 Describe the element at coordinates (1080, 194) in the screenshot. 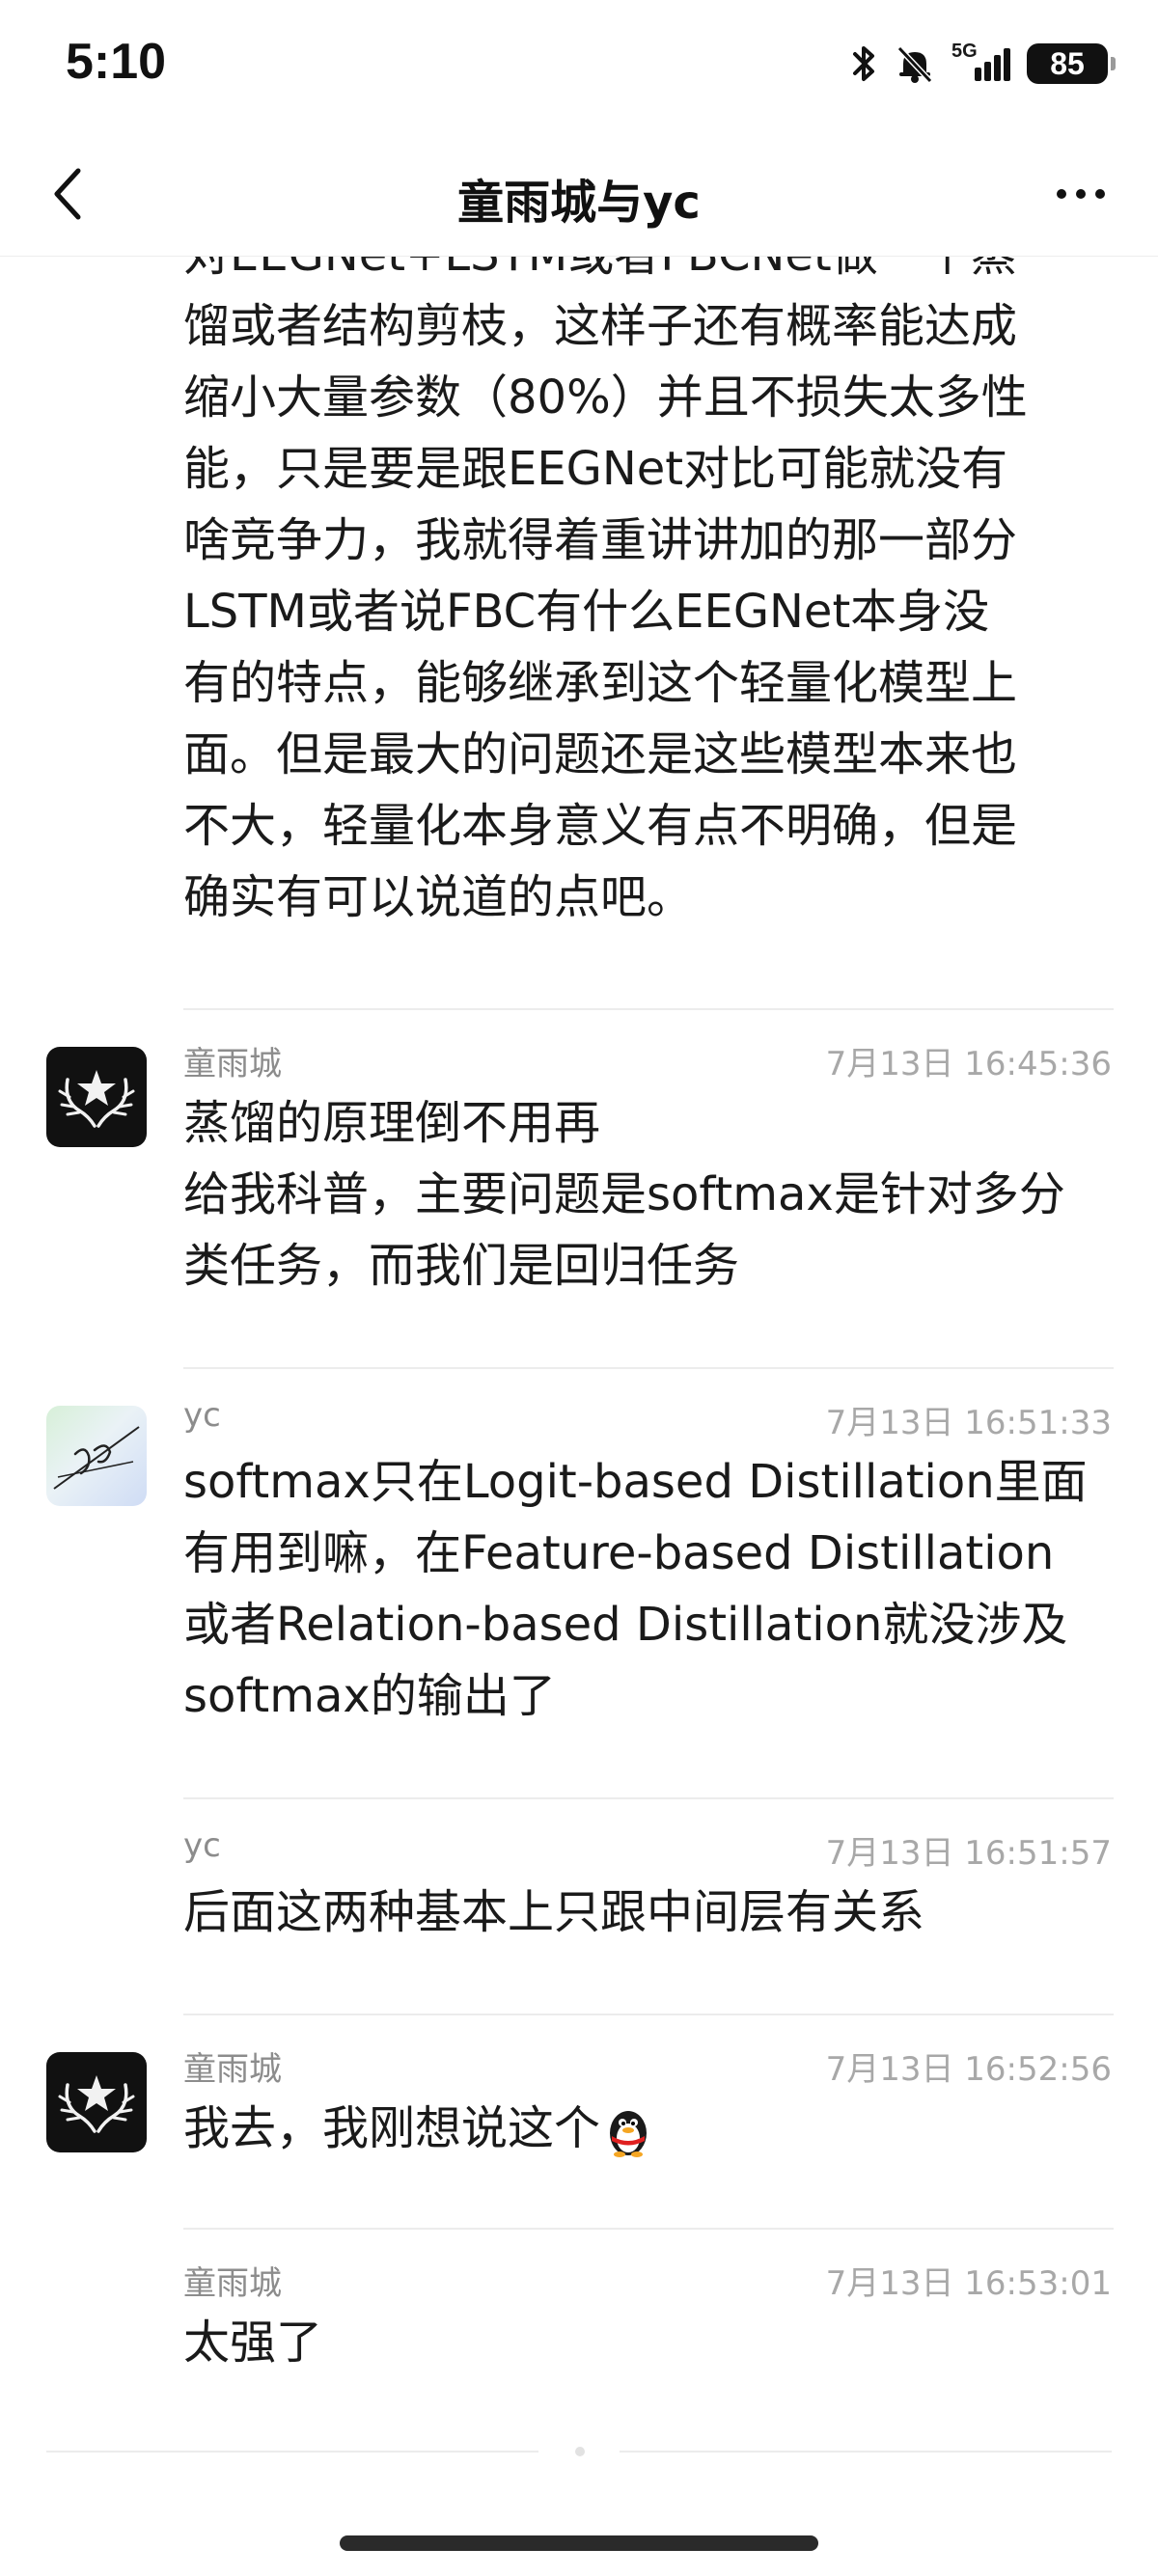

I see `more-button` at that location.